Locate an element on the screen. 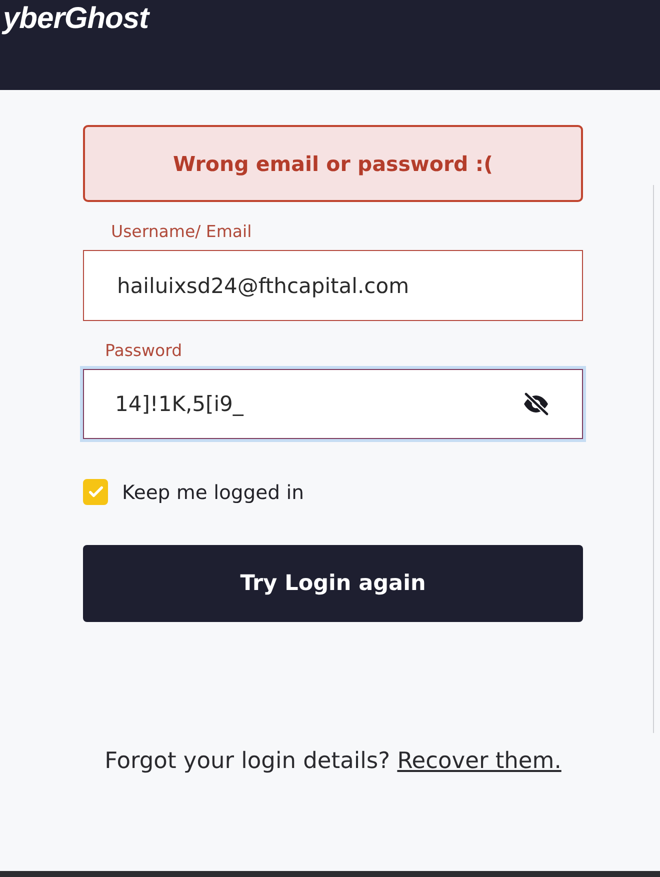 Image resolution: width=660 pixels, height=877 pixels. check-icon is located at coordinates (95, 492).